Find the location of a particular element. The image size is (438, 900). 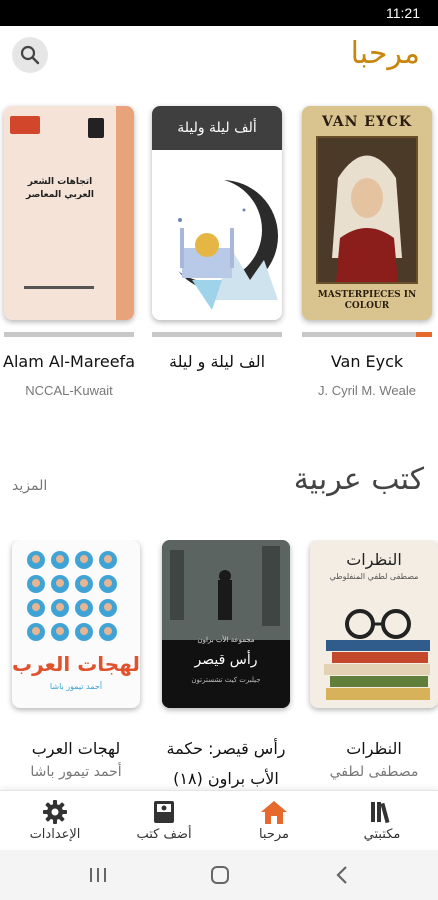

book-title-line2: الأب براون (١٨) is located at coordinates (226, 778).